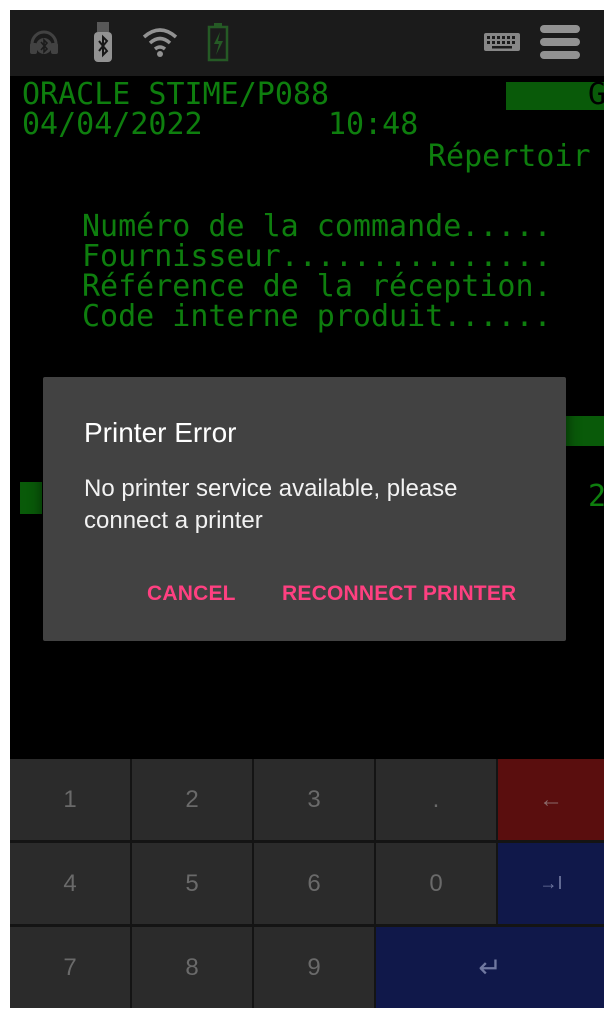 This screenshot has height=1012, width=604. What do you see at coordinates (314, 967) in the screenshot?
I see `key-9: 9` at bounding box center [314, 967].